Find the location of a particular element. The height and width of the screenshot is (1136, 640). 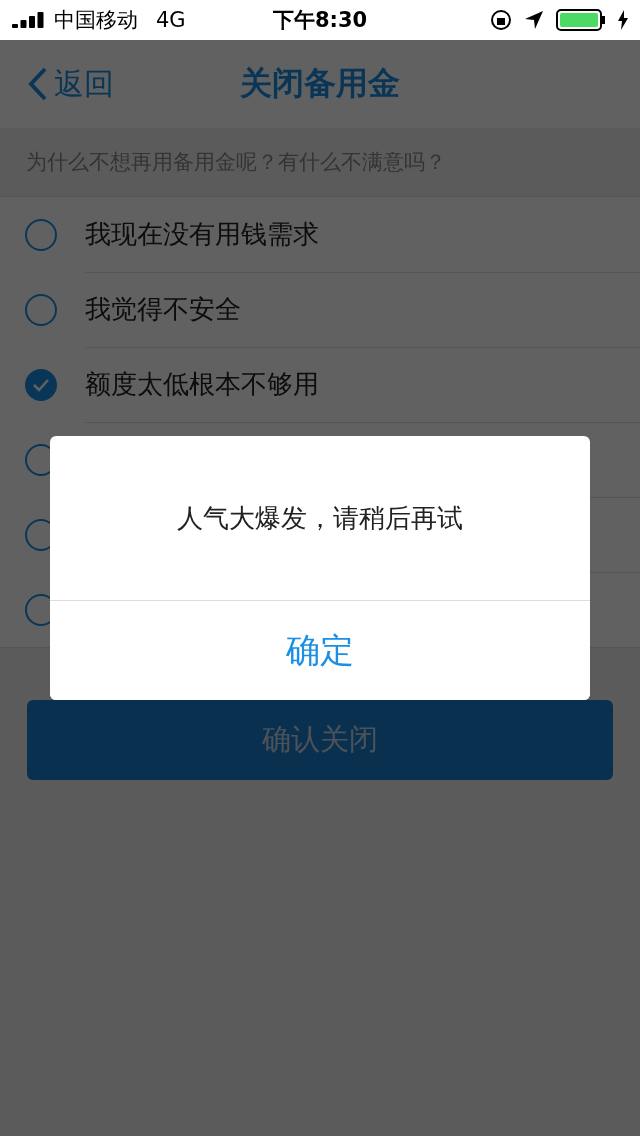

rotation-lock-icon is located at coordinates (501, 20).